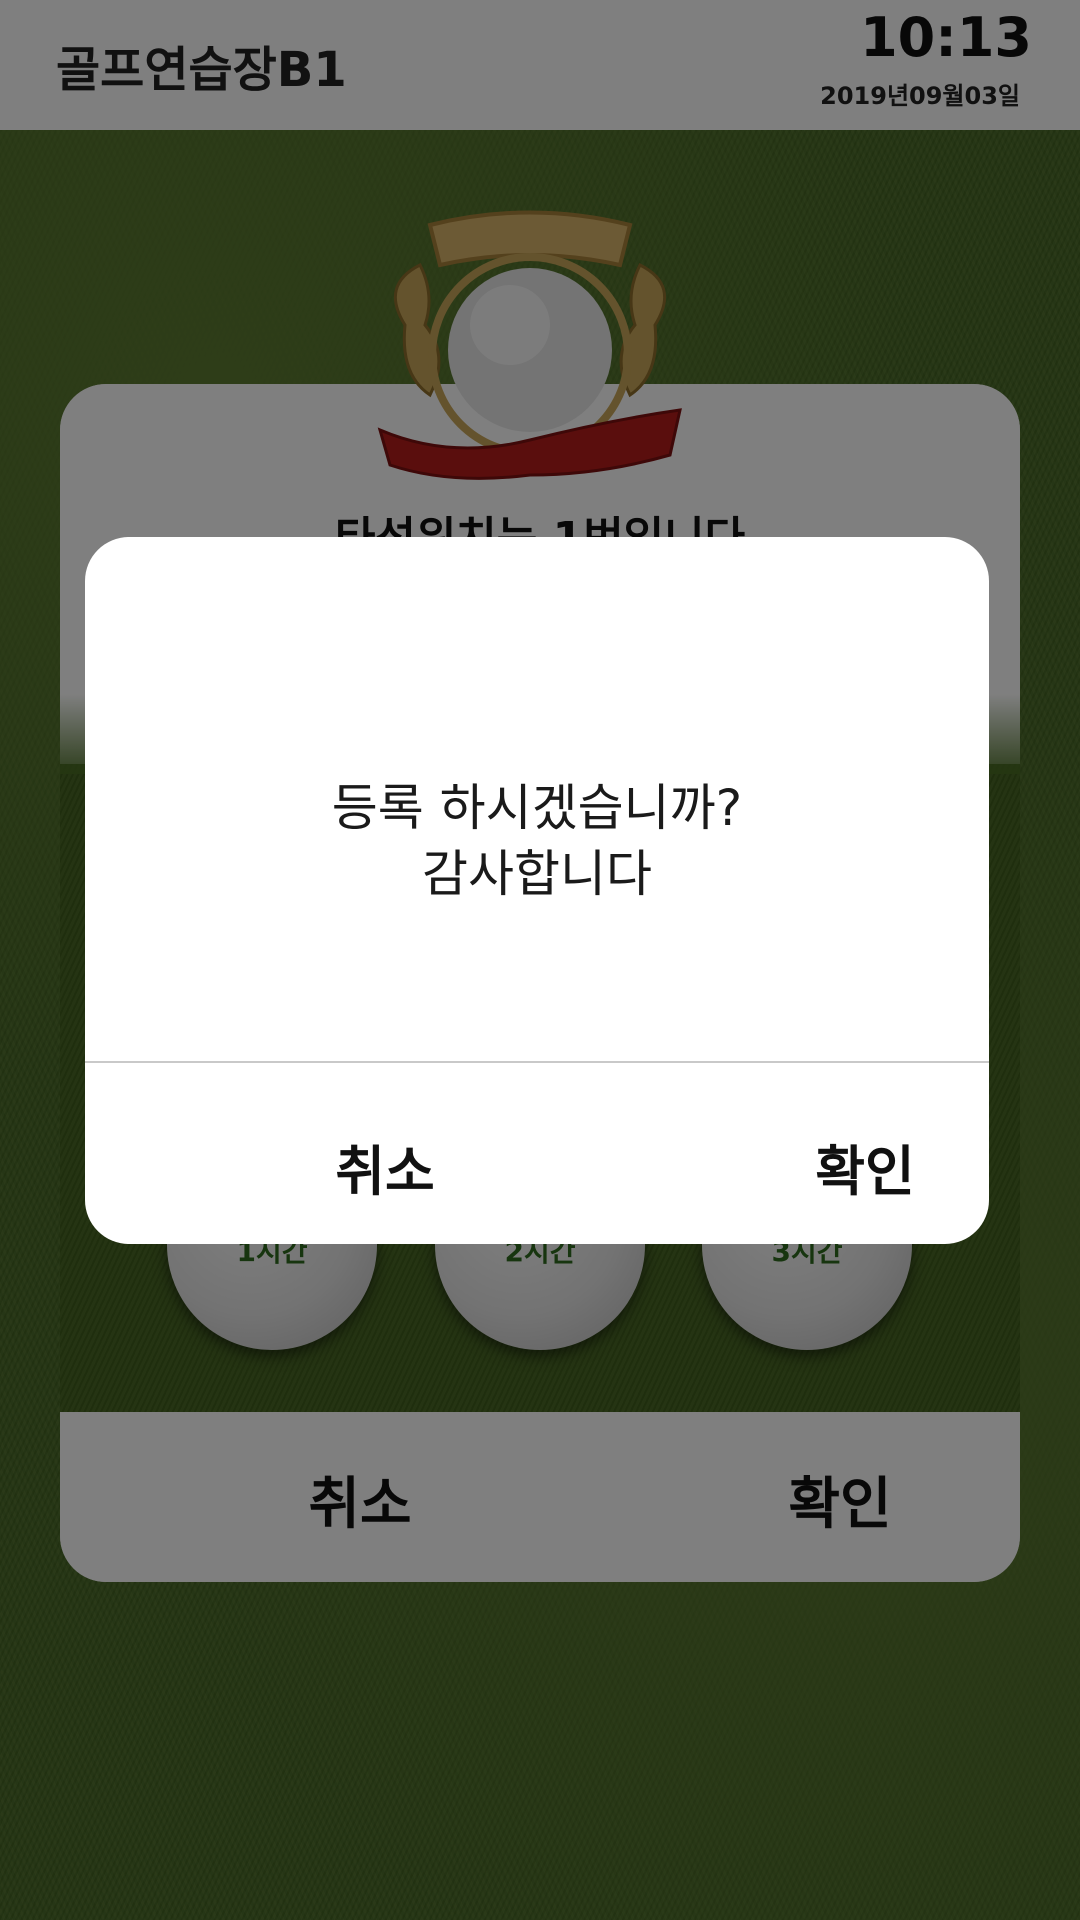 The width and height of the screenshot is (1080, 1920). What do you see at coordinates (537, 841) in the screenshot?
I see `dialog-message: 등록 하시겠습니까? 감사합니다` at bounding box center [537, 841].